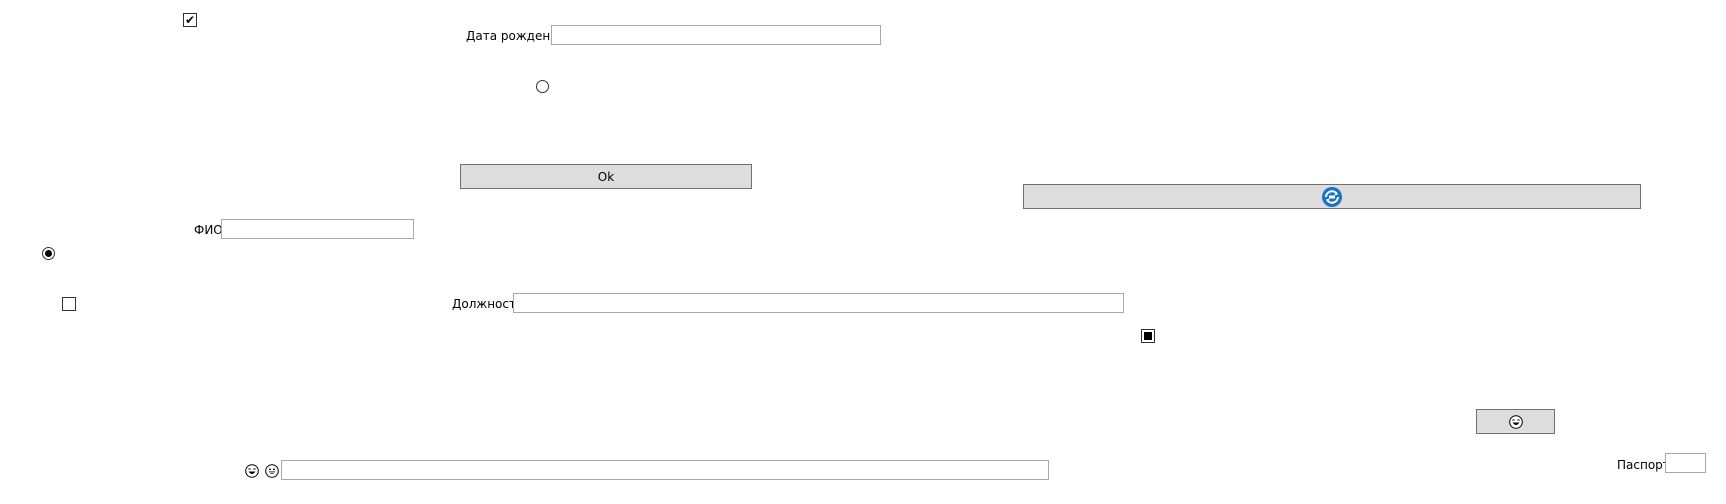 Image resolution: width=1726 pixels, height=504 pixels. What do you see at coordinates (542, 86) in the screenshot?
I see `top-radio-button` at bounding box center [542, 86].